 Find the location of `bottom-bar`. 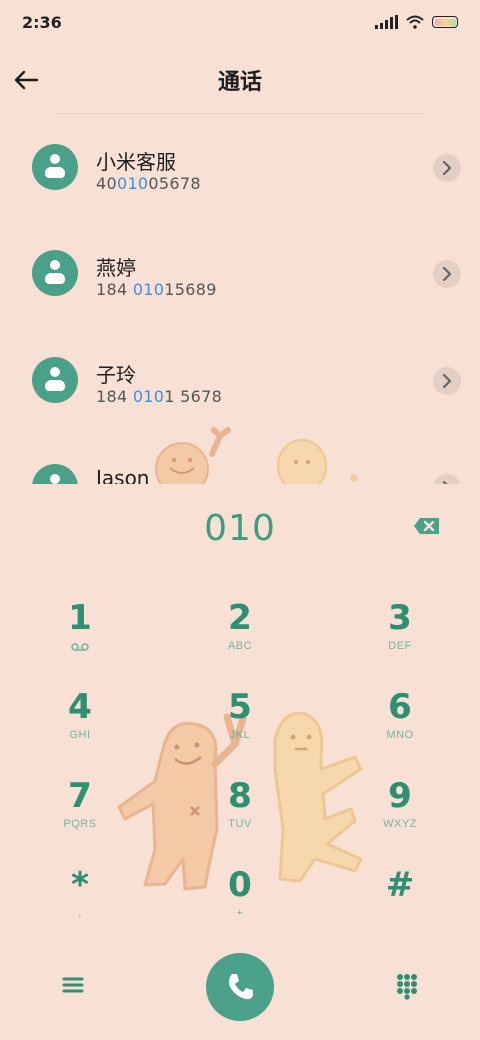

bottom-bar is located at coordinates (240, 986).